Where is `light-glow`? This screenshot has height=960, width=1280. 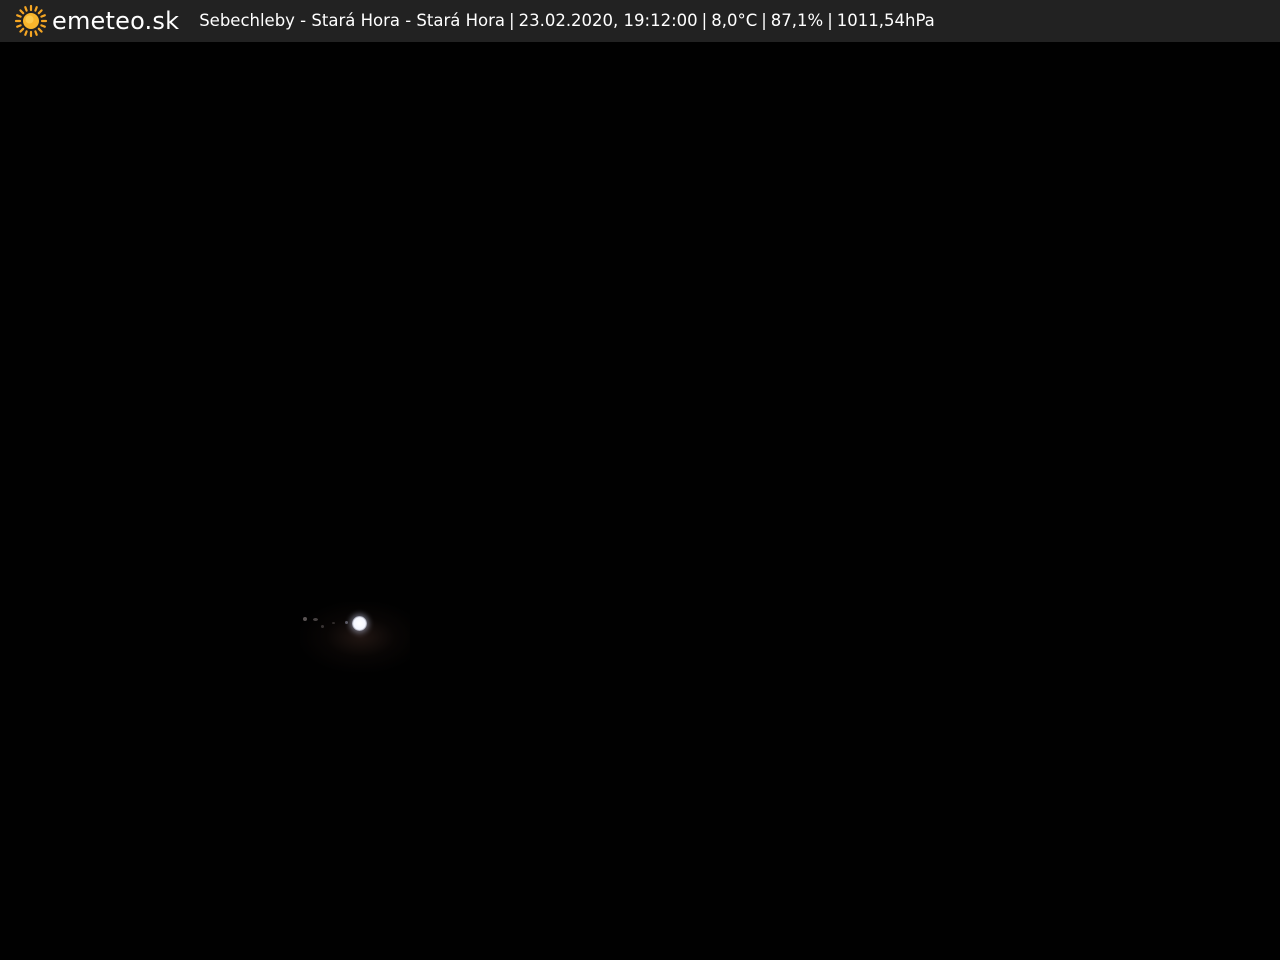
light-glow is located at coordinates (355, 637).